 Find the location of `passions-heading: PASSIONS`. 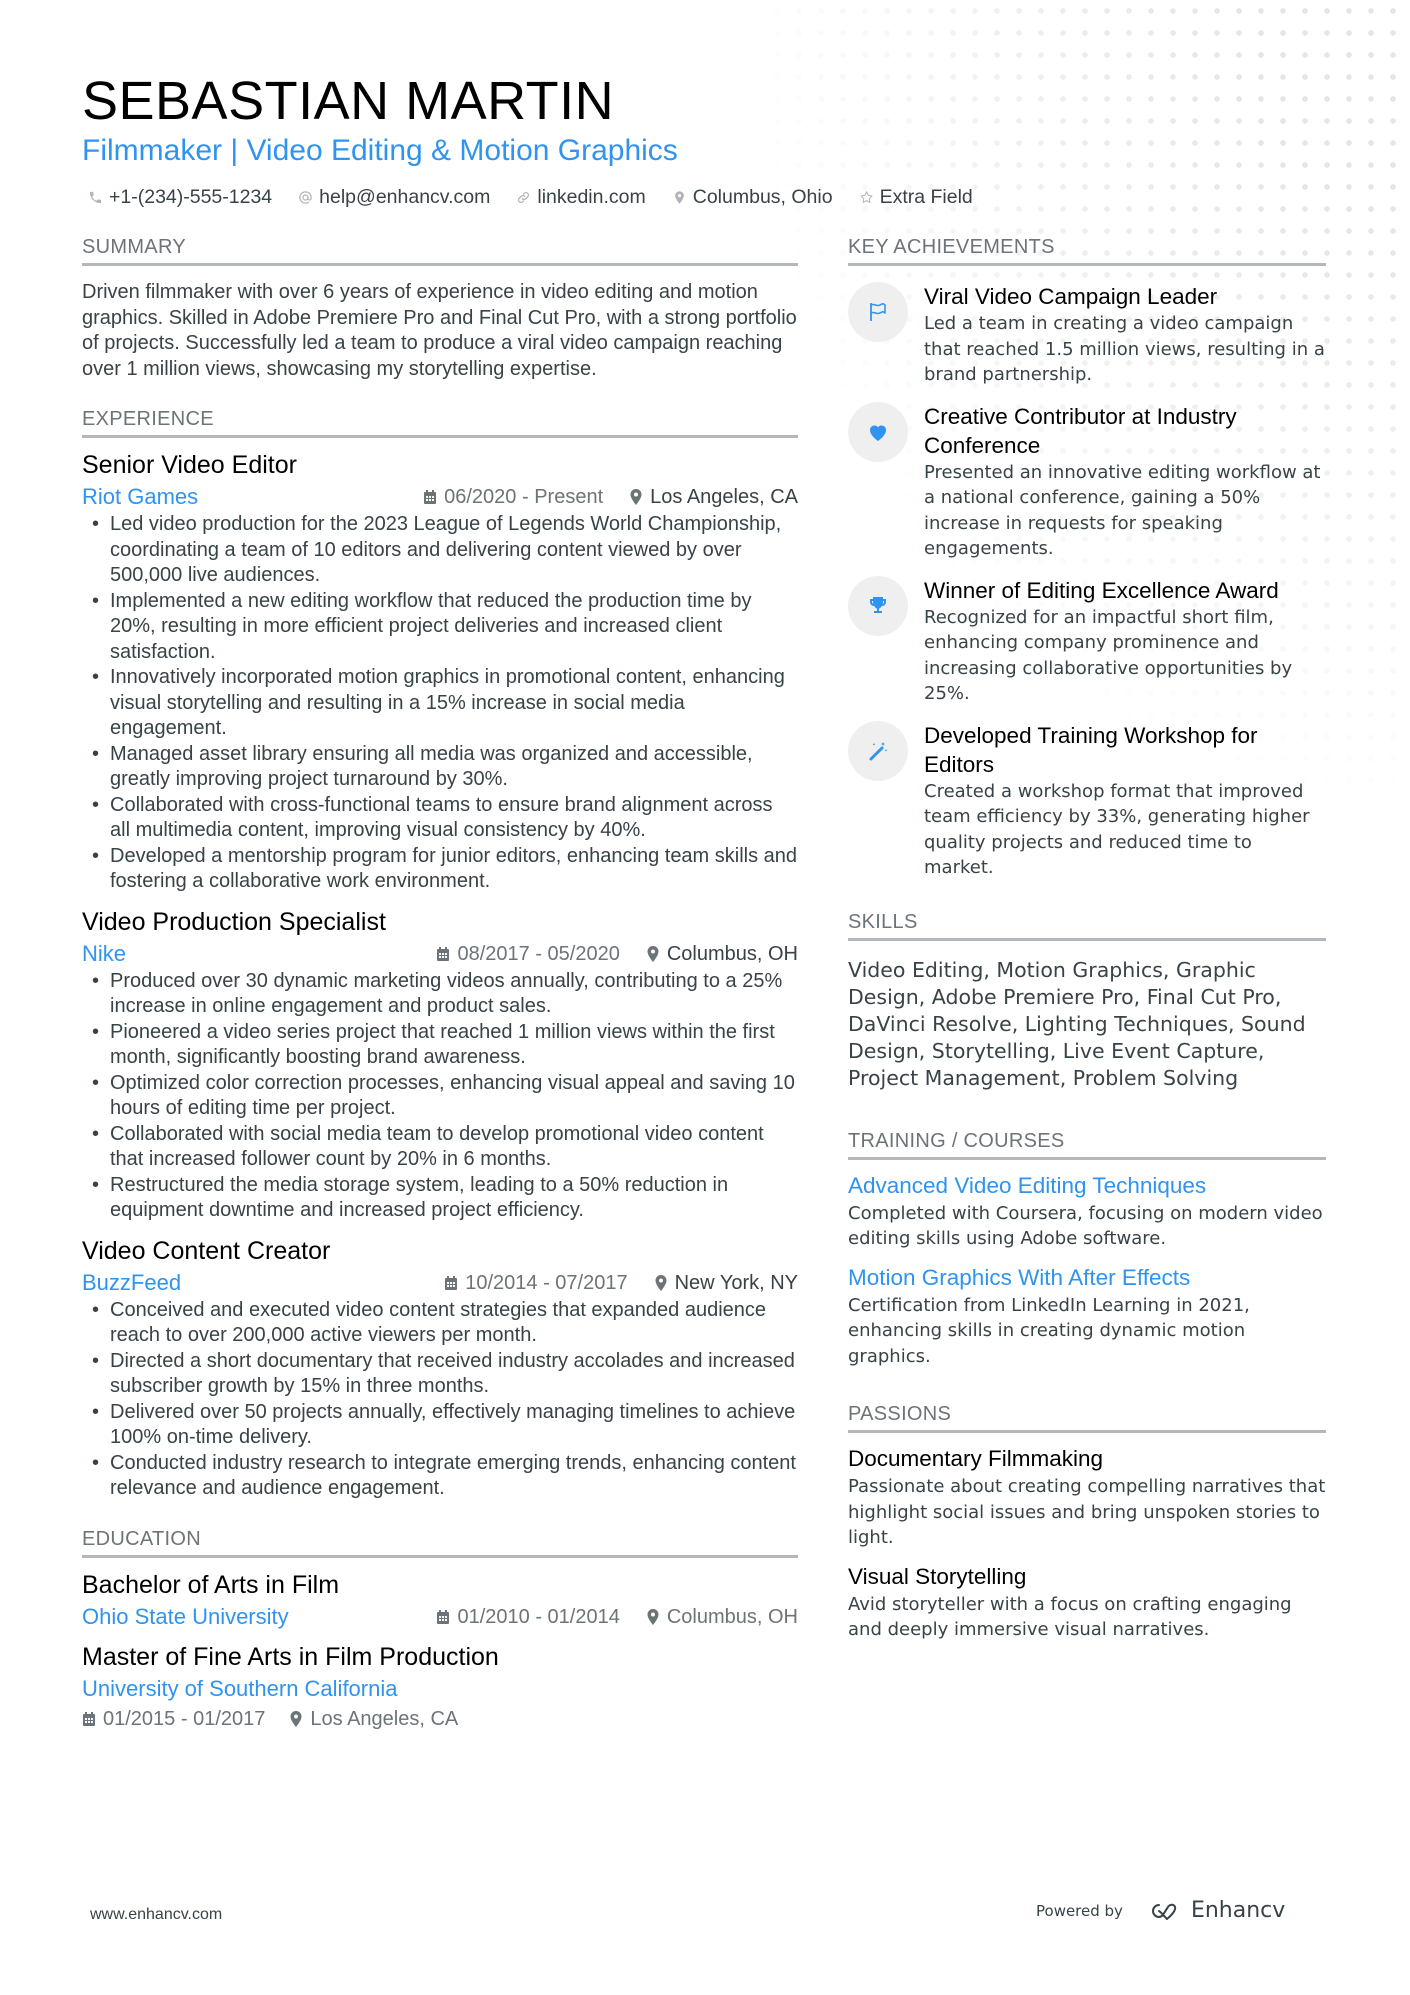

passions-heading: PASSIONS is located at coordinates (1087, 1418).